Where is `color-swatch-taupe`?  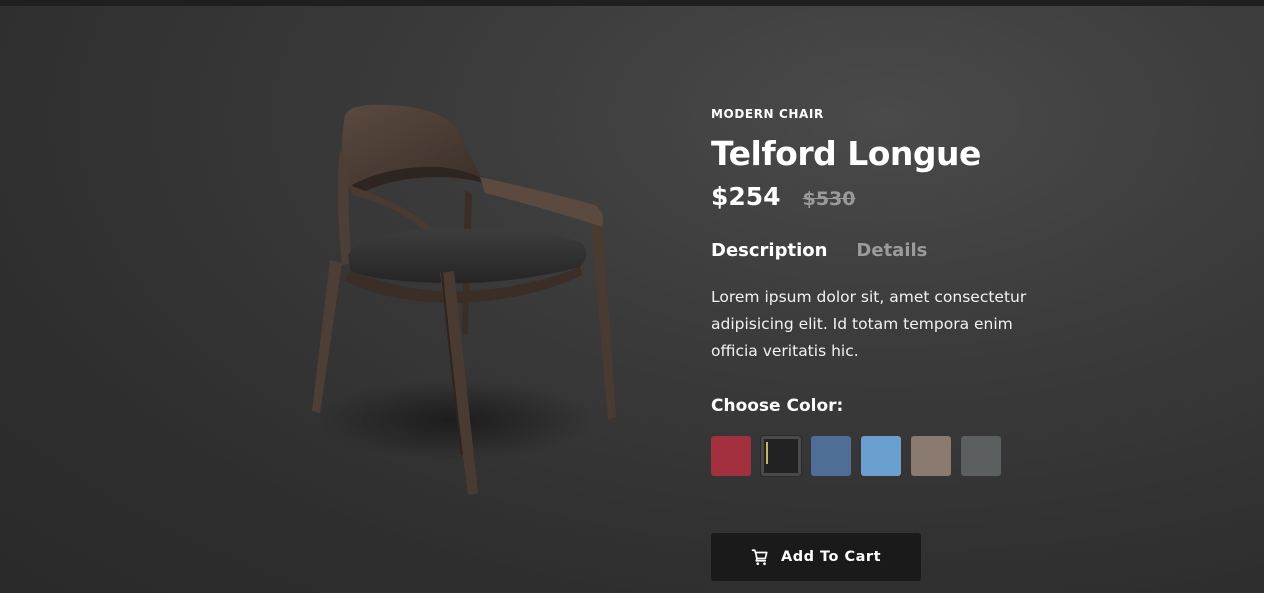
color-swatch-taupe is located at coordinates (931, 456).